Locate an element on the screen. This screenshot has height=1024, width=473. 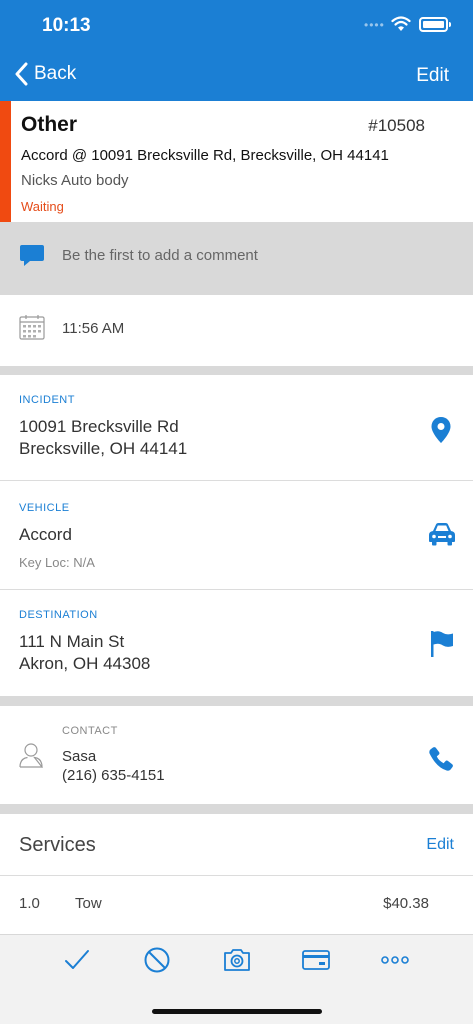
contact-phone: (216) 635-4151 is located at coordinates (113, 775).